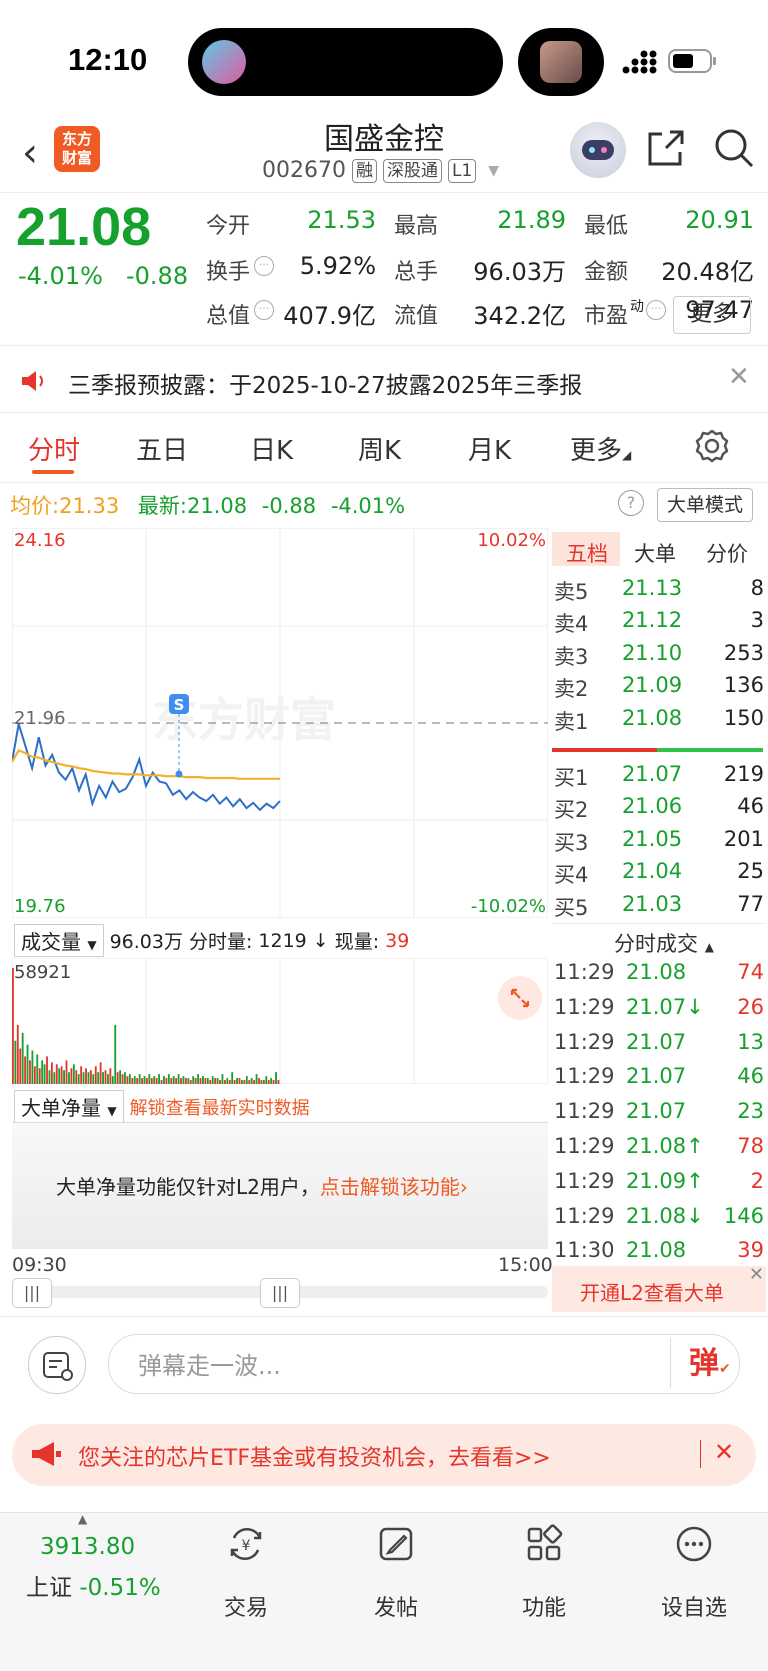  I want to click on tab-price-split: 分价, so click(727, 553).